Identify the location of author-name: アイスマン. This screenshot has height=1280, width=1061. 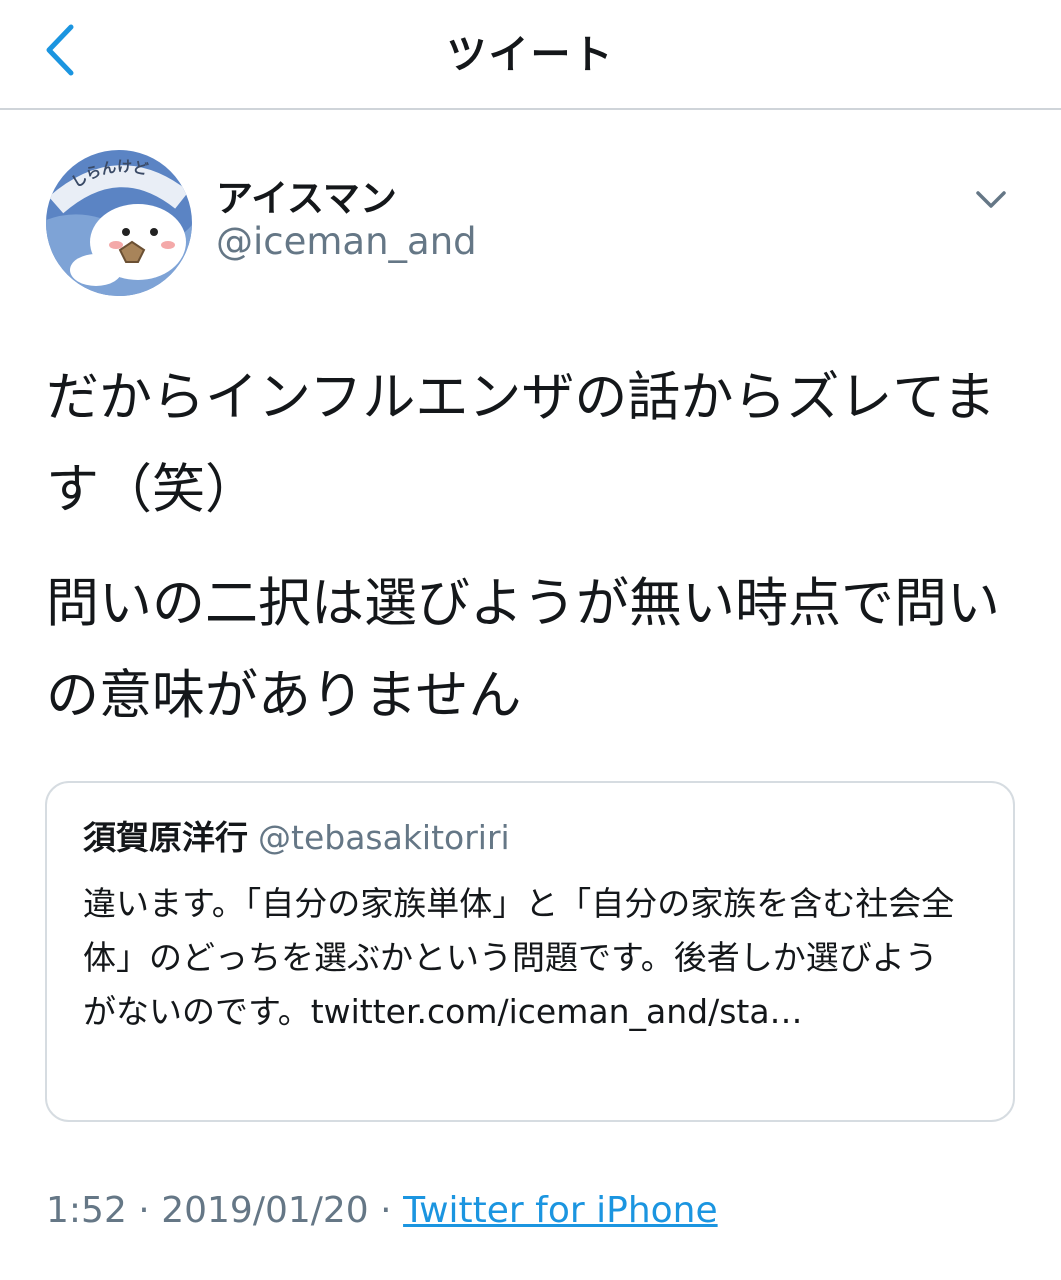
(306, 195).